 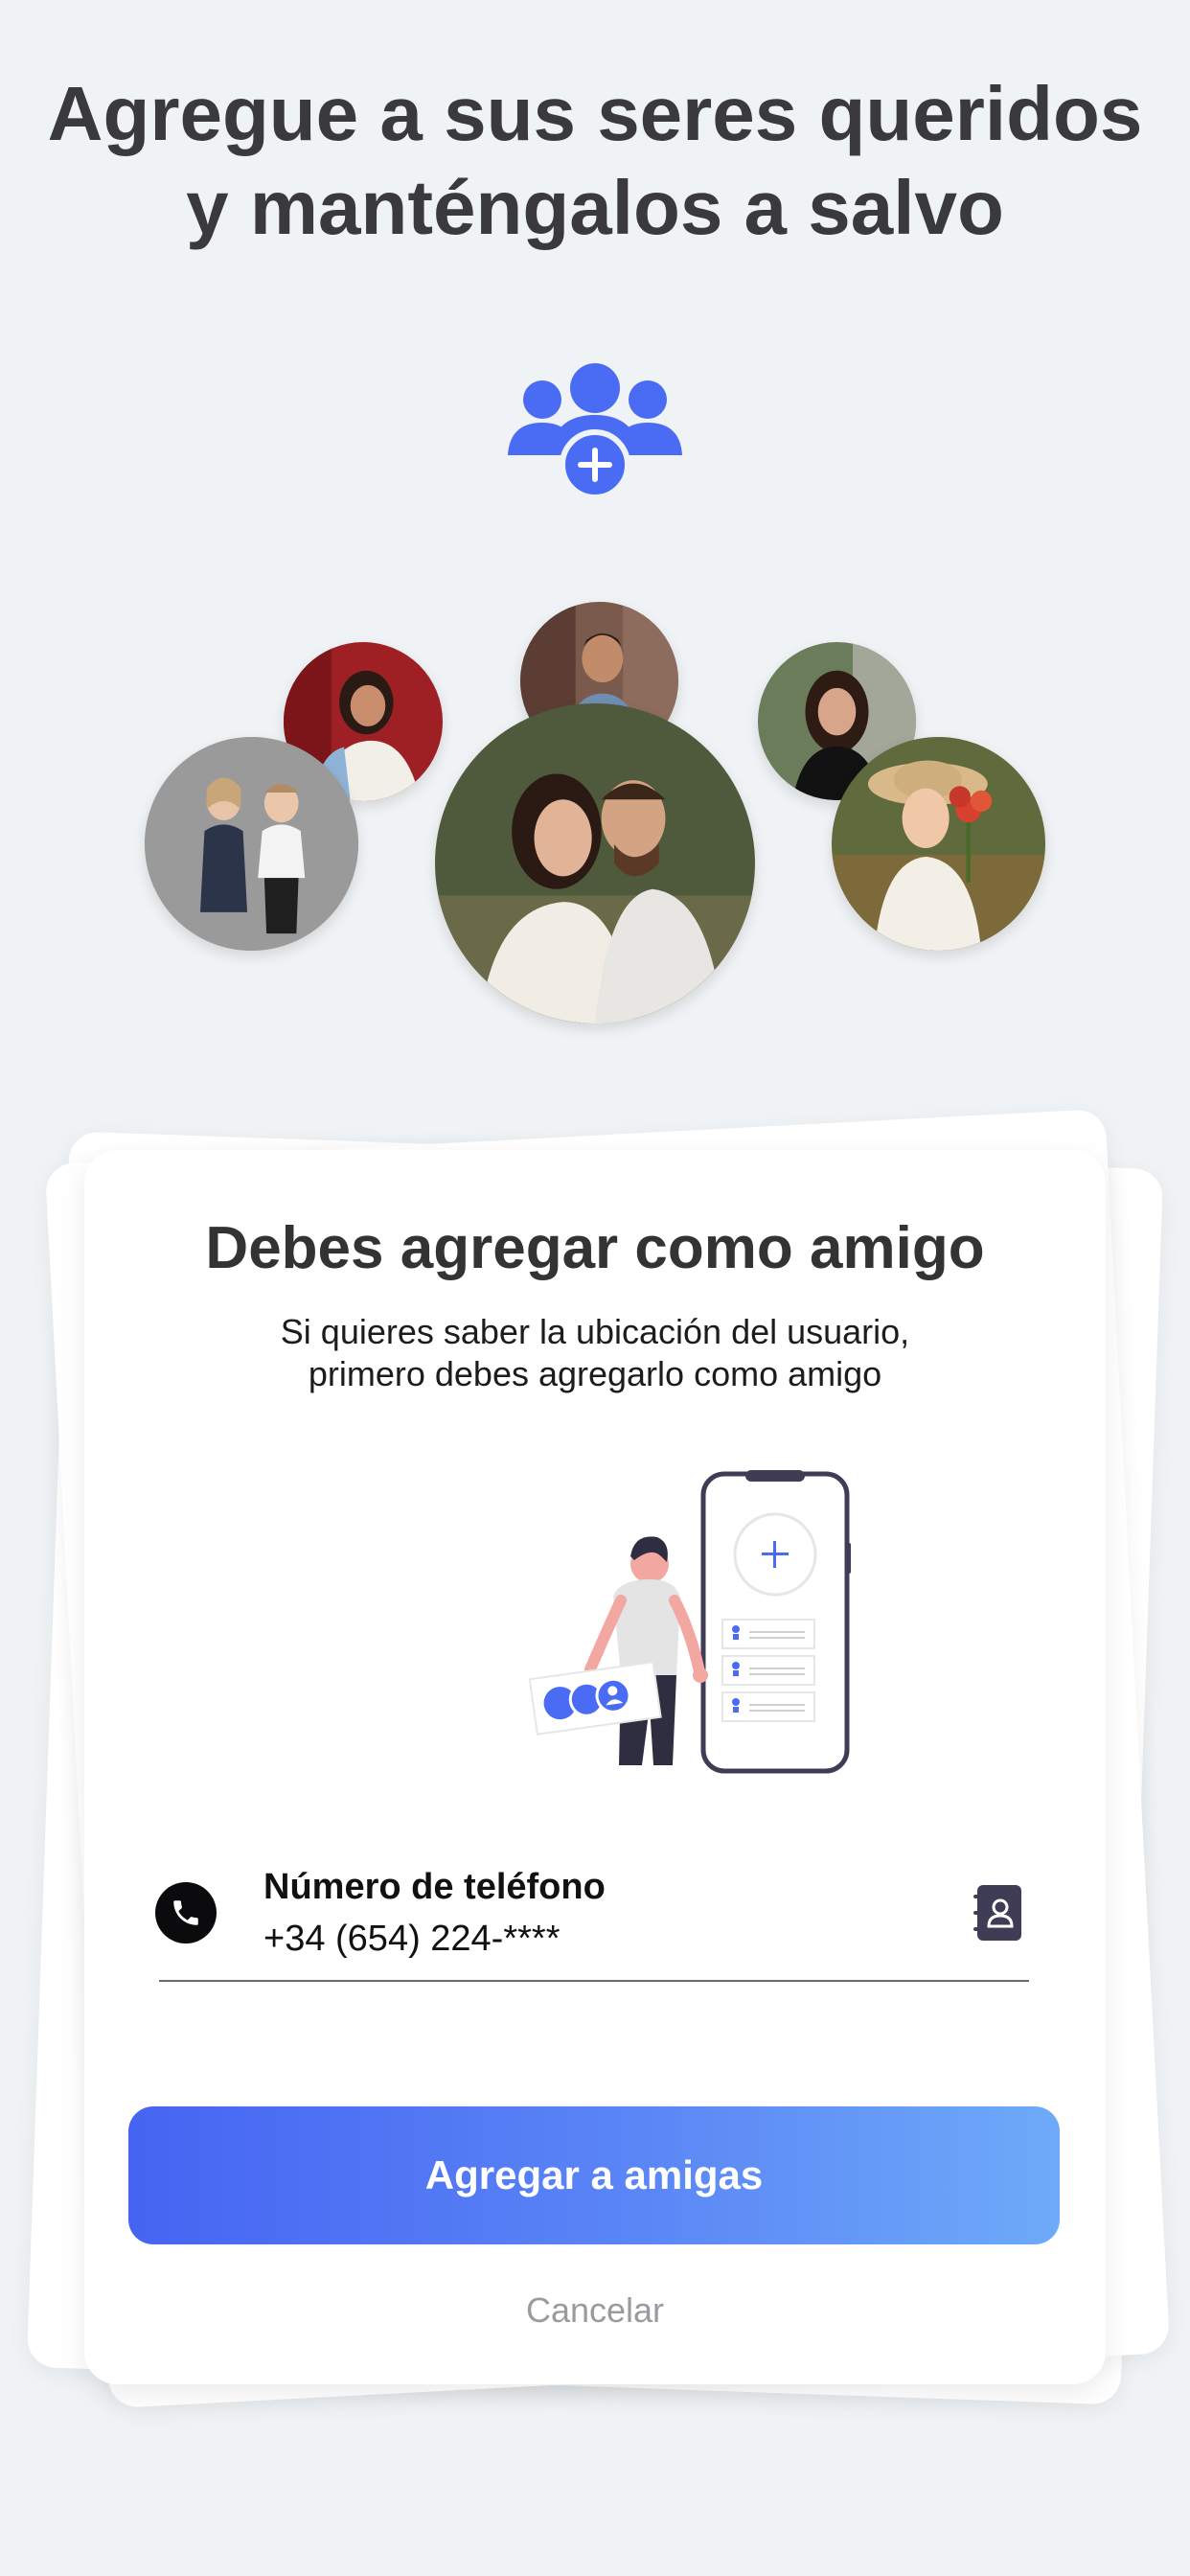 I want to click on page-title-line-2: y manténgalos a salvo, so click(x=595, y=207).